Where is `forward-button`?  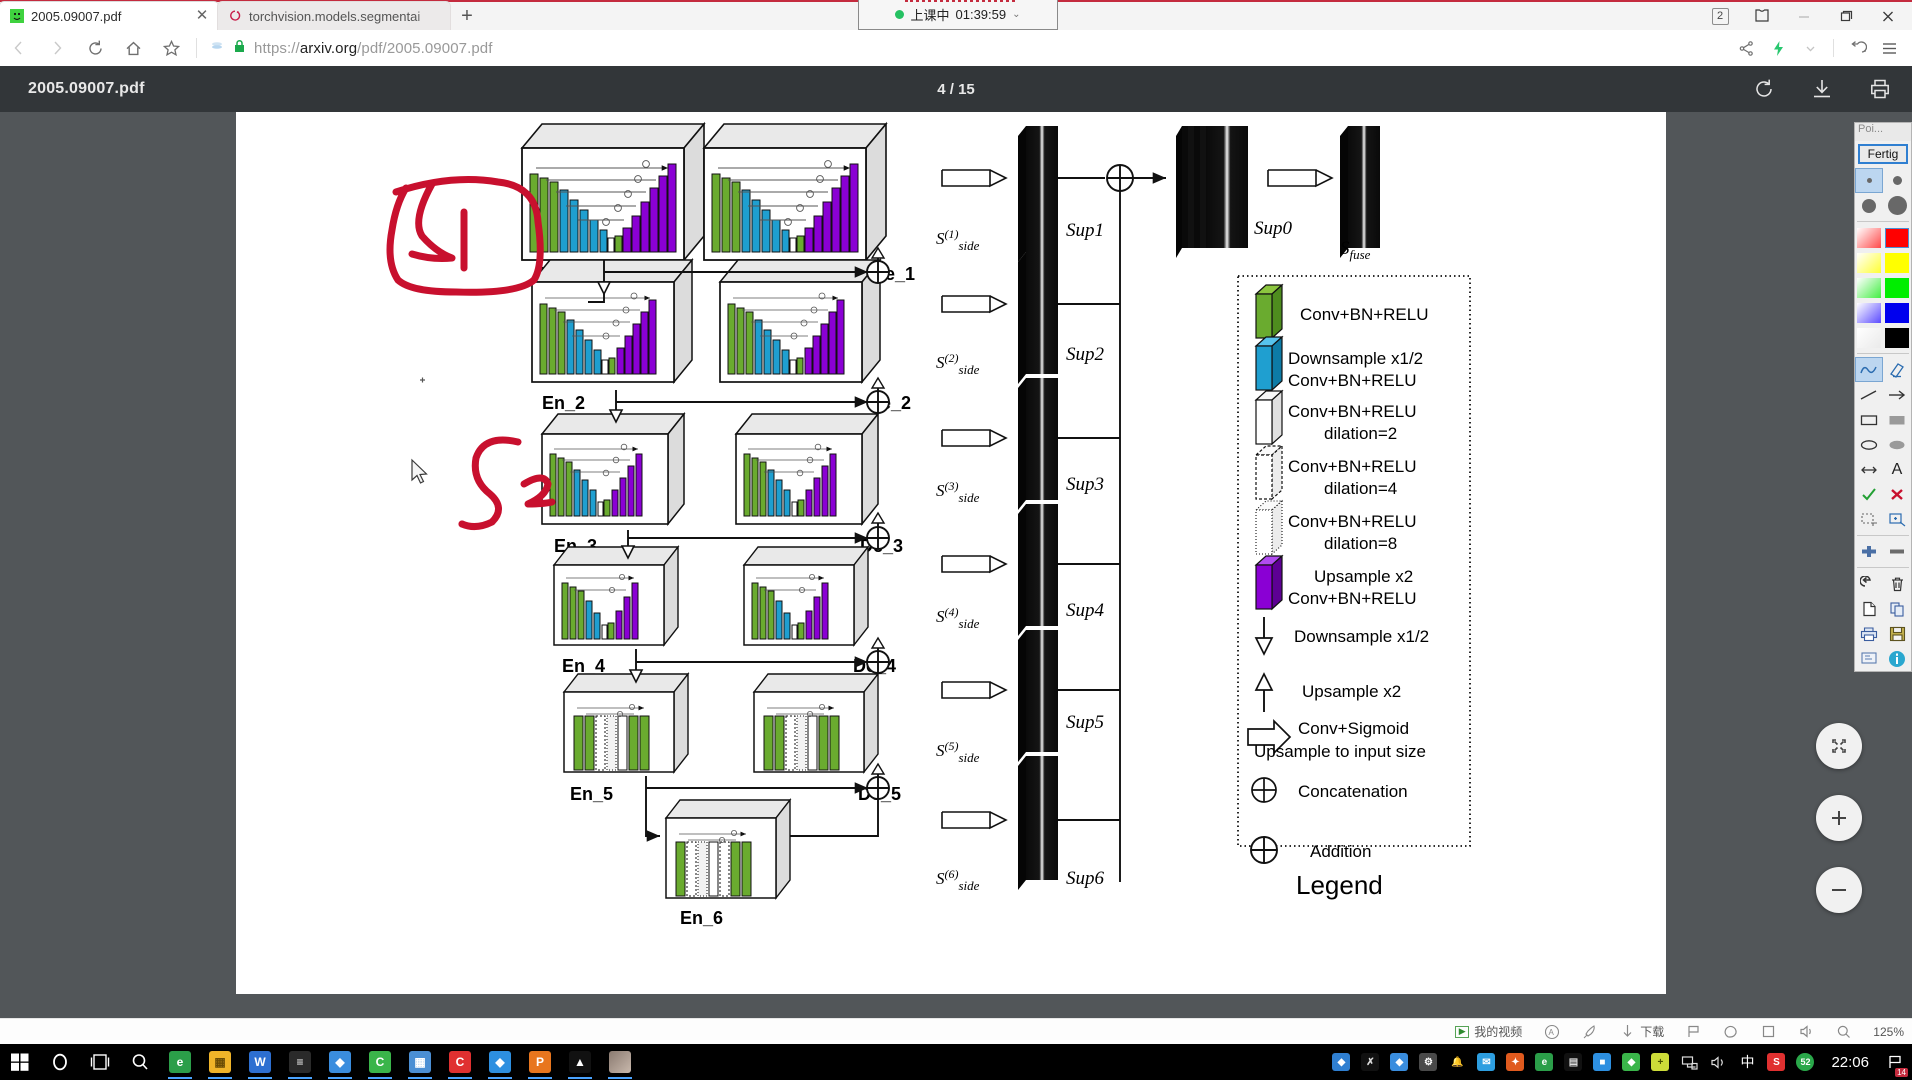 forward-button is located at coordinates (57, 48).